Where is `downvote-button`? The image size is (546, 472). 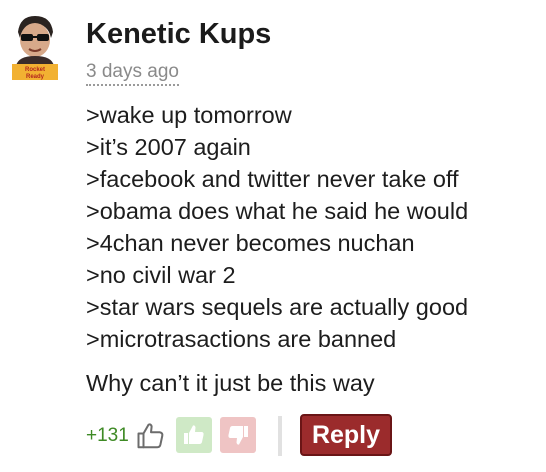
downvote-button is located at coordinates (238, 435).